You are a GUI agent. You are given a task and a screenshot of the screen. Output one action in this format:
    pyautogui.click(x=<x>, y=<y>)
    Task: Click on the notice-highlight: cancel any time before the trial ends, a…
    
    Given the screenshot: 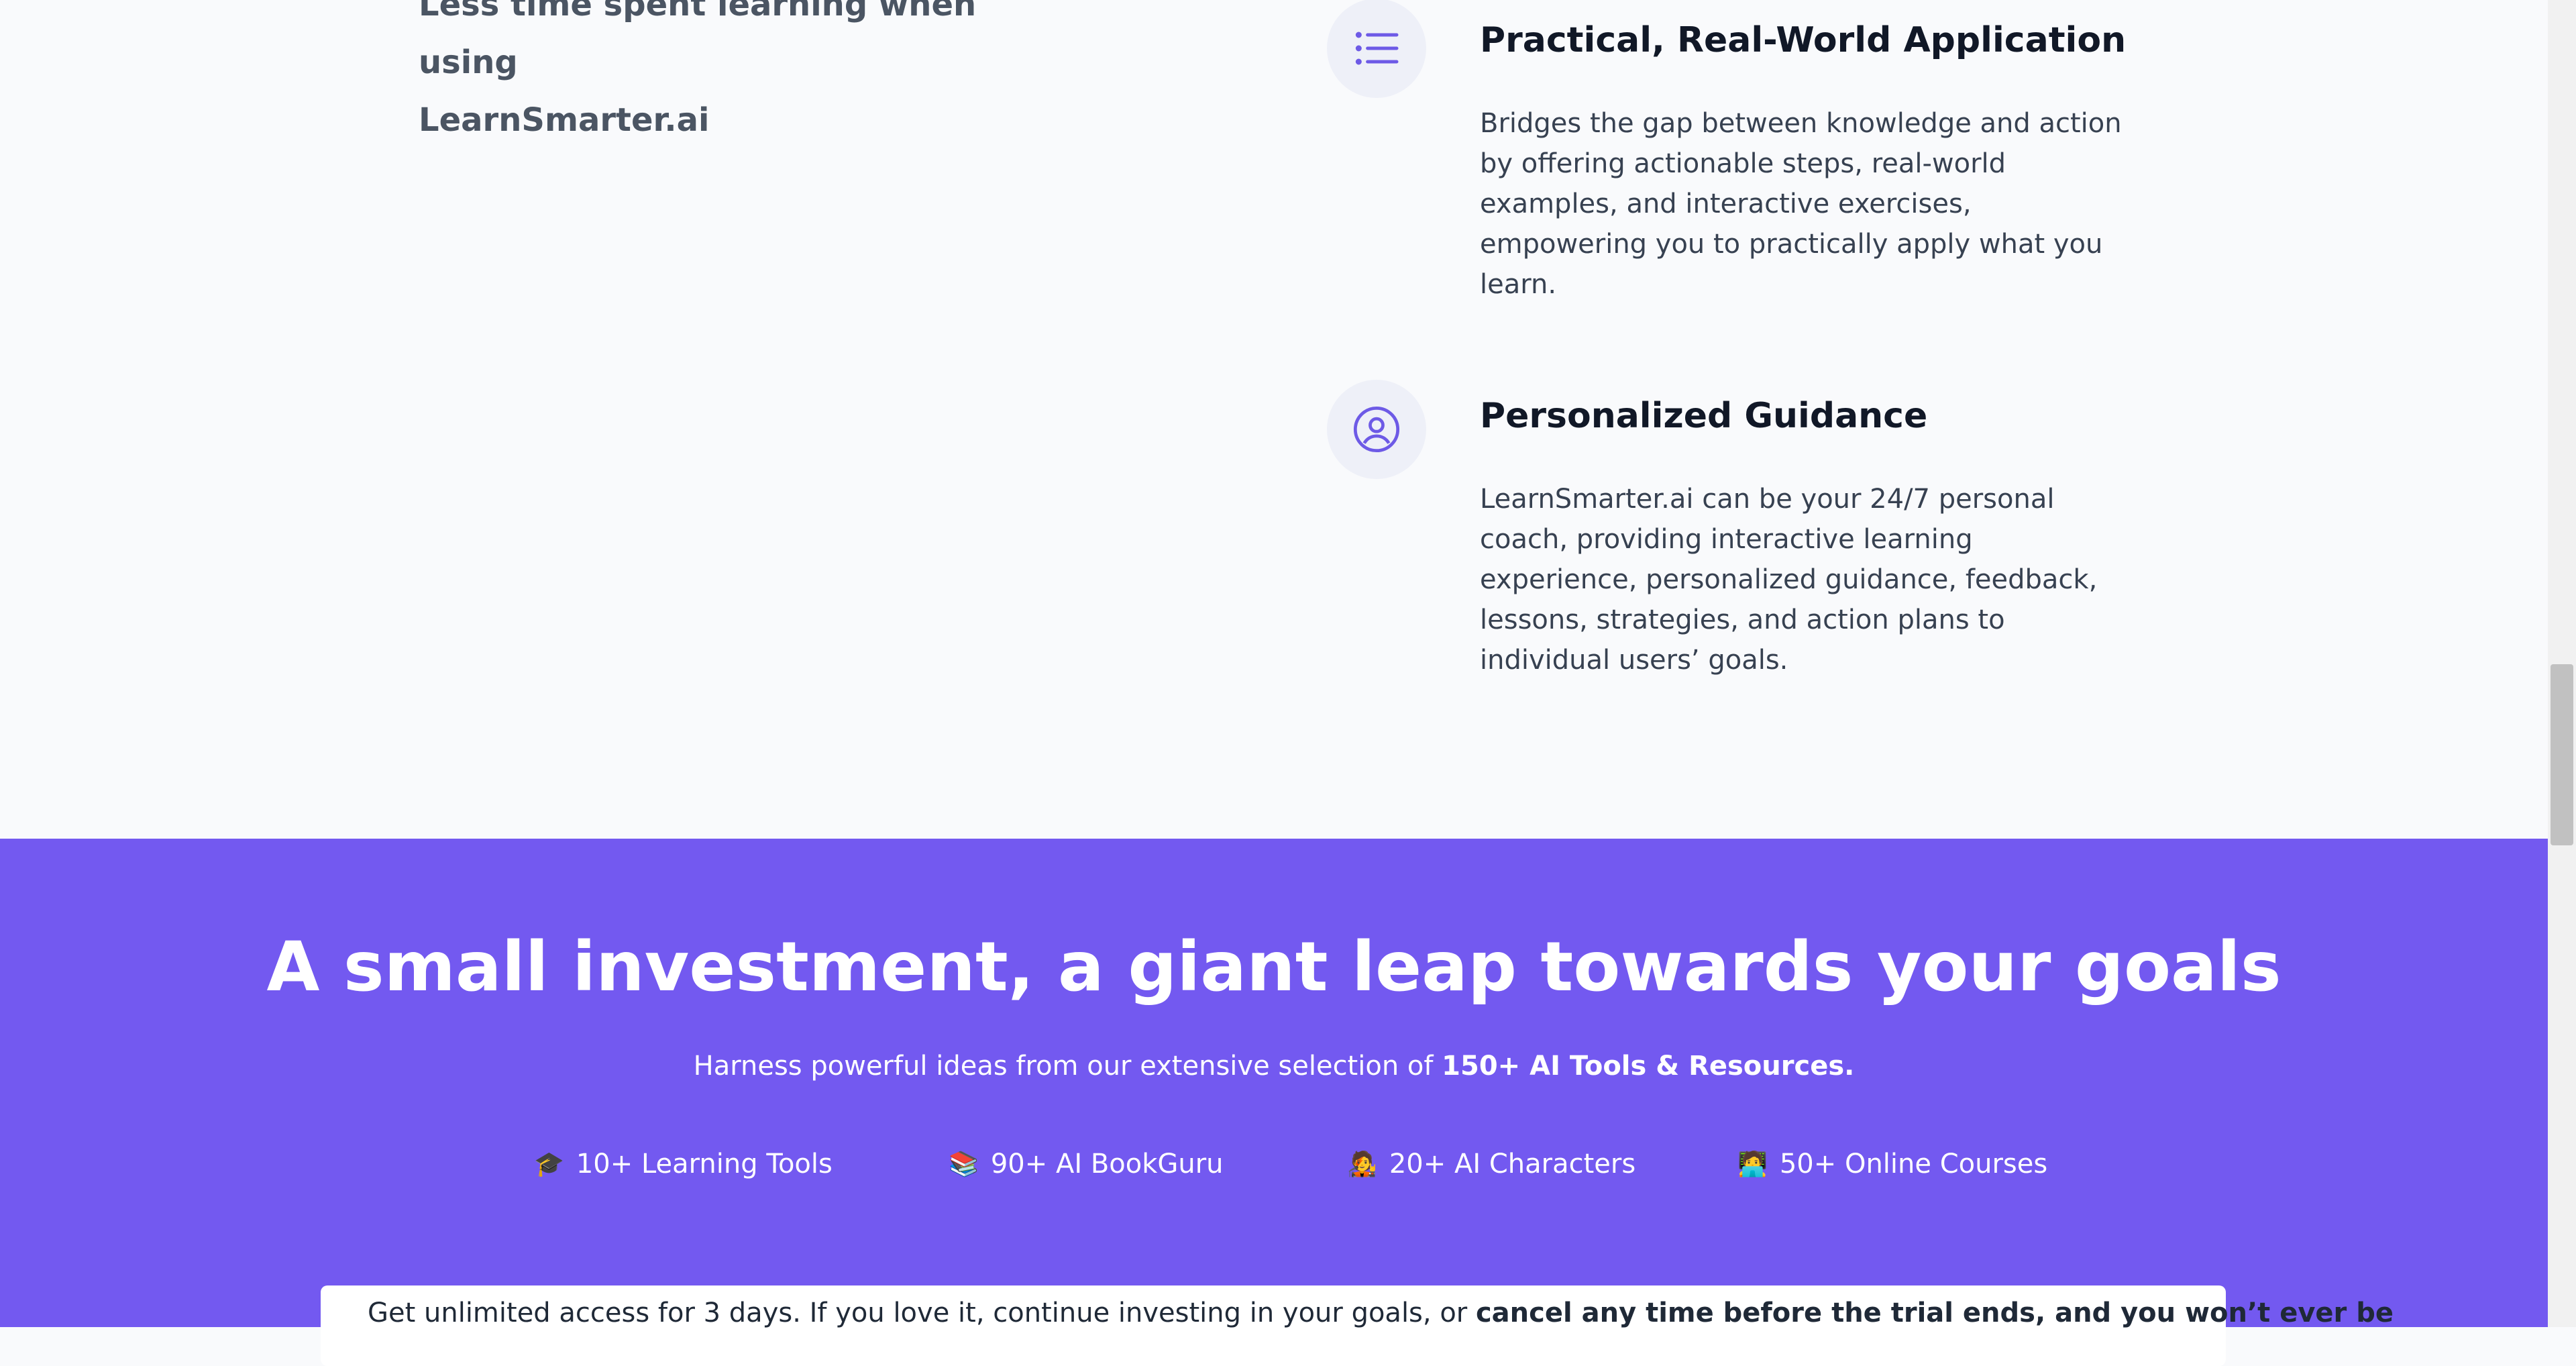 What is the action you would take?
    pyautogui.click(x=1934, y=1313)
    